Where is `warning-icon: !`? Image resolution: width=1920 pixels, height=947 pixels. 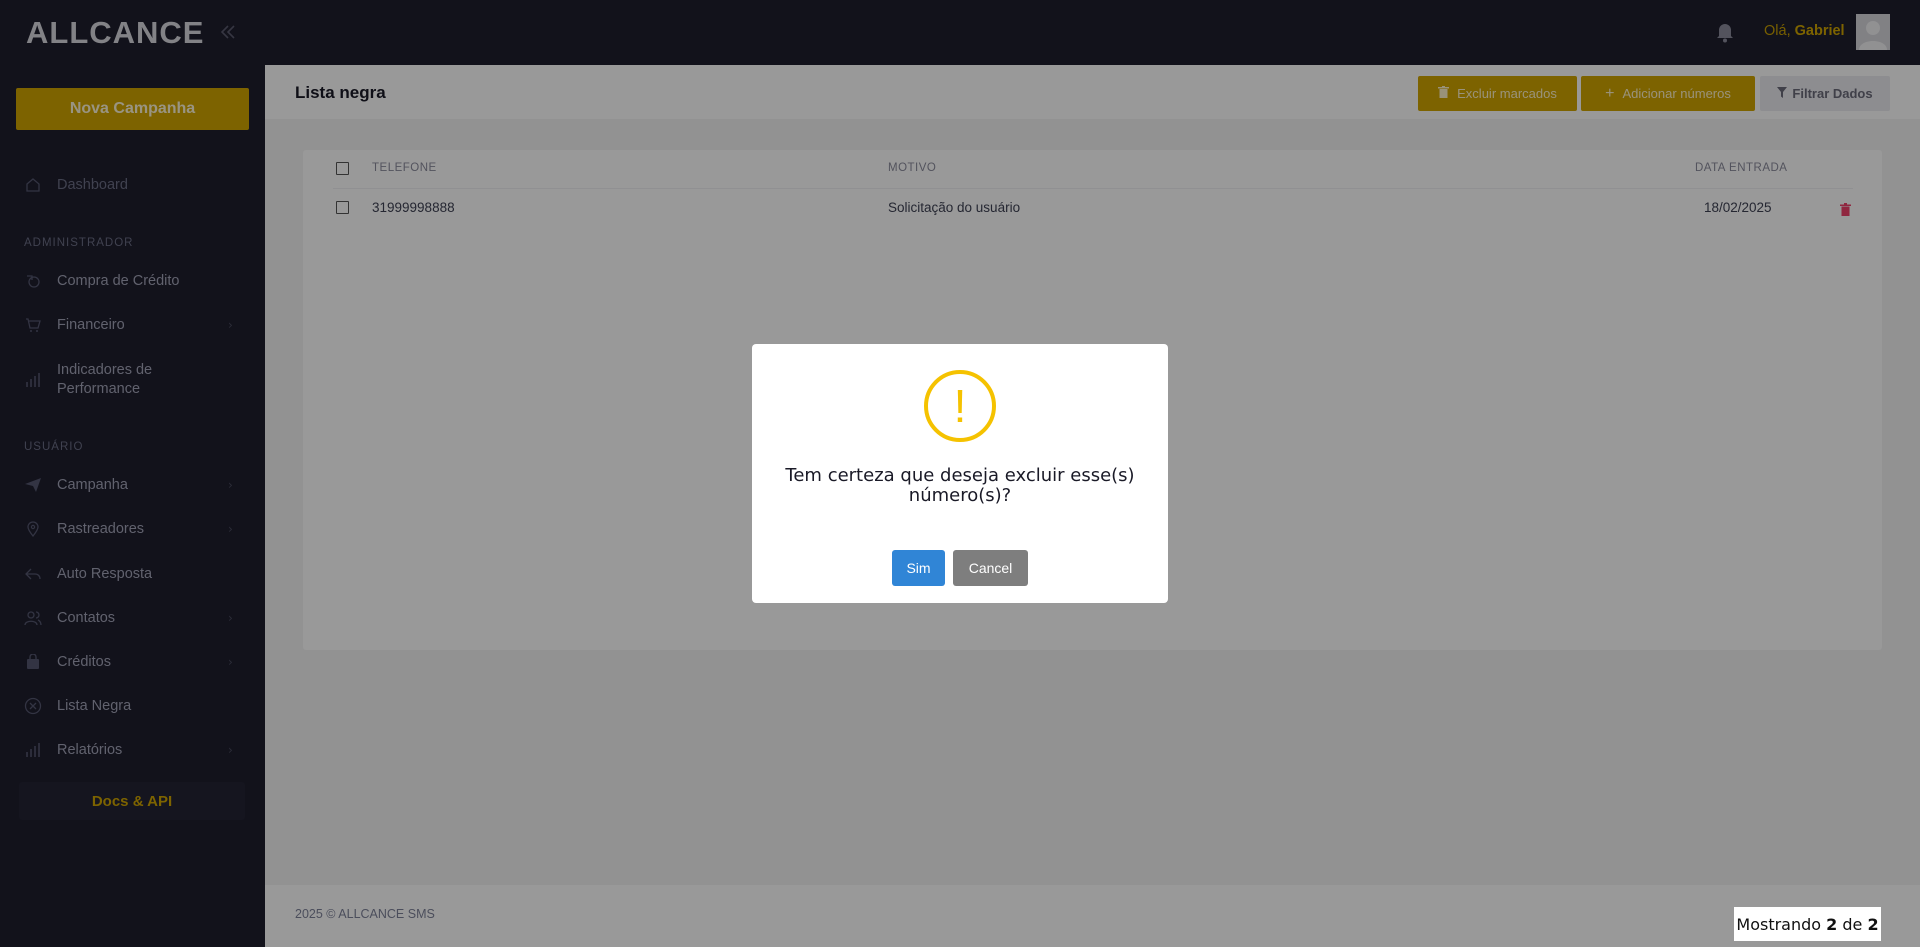 warning-icon: ! is located at coordinates (960, 406).